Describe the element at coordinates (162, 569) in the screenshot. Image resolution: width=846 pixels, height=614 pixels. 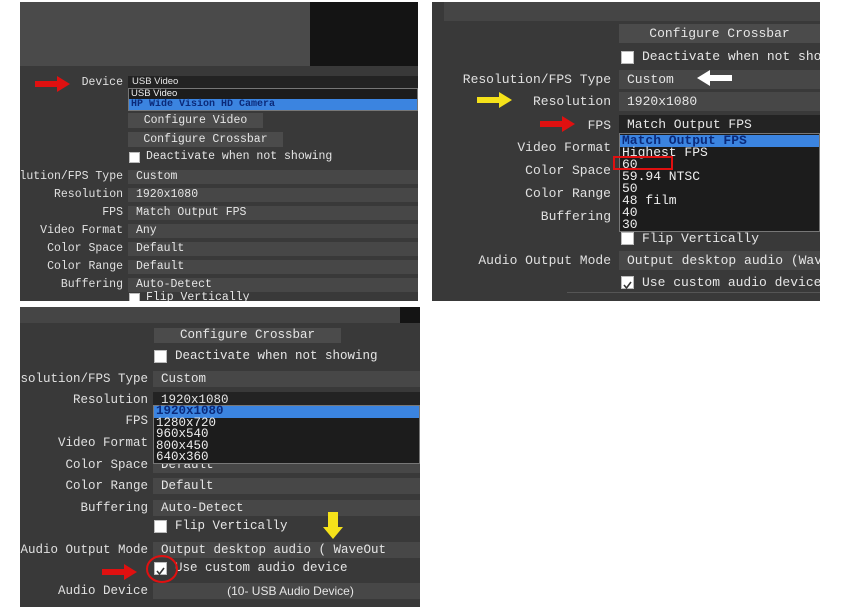
I see `red-circle-highlight` at that location.